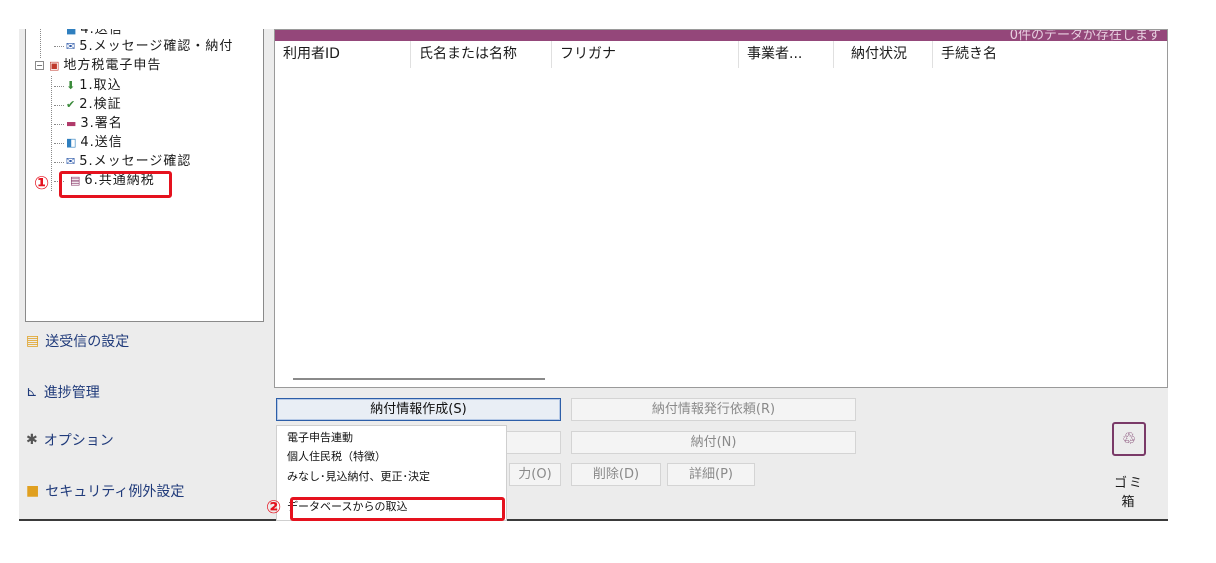 The height and width of the screenshot is (563, 1216). What do you see at coordinates (535, 474) in the screenshot?
I see `output-button: 力(O)` at bounding box center [535, 474].